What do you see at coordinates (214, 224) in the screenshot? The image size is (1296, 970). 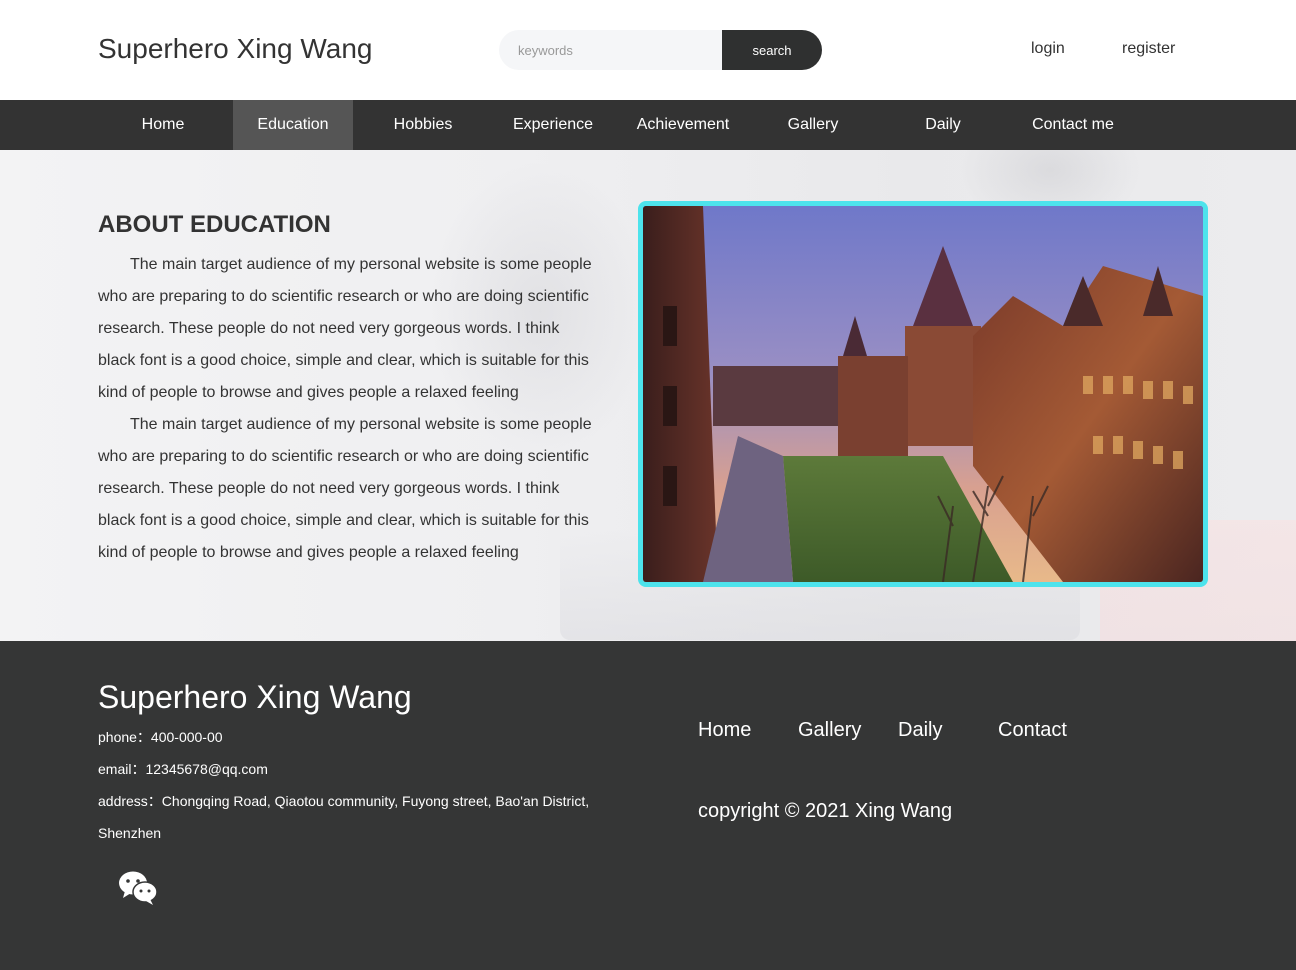 I see `section-title: ABOUT EDUCATION` at bounding box center [214, 224].